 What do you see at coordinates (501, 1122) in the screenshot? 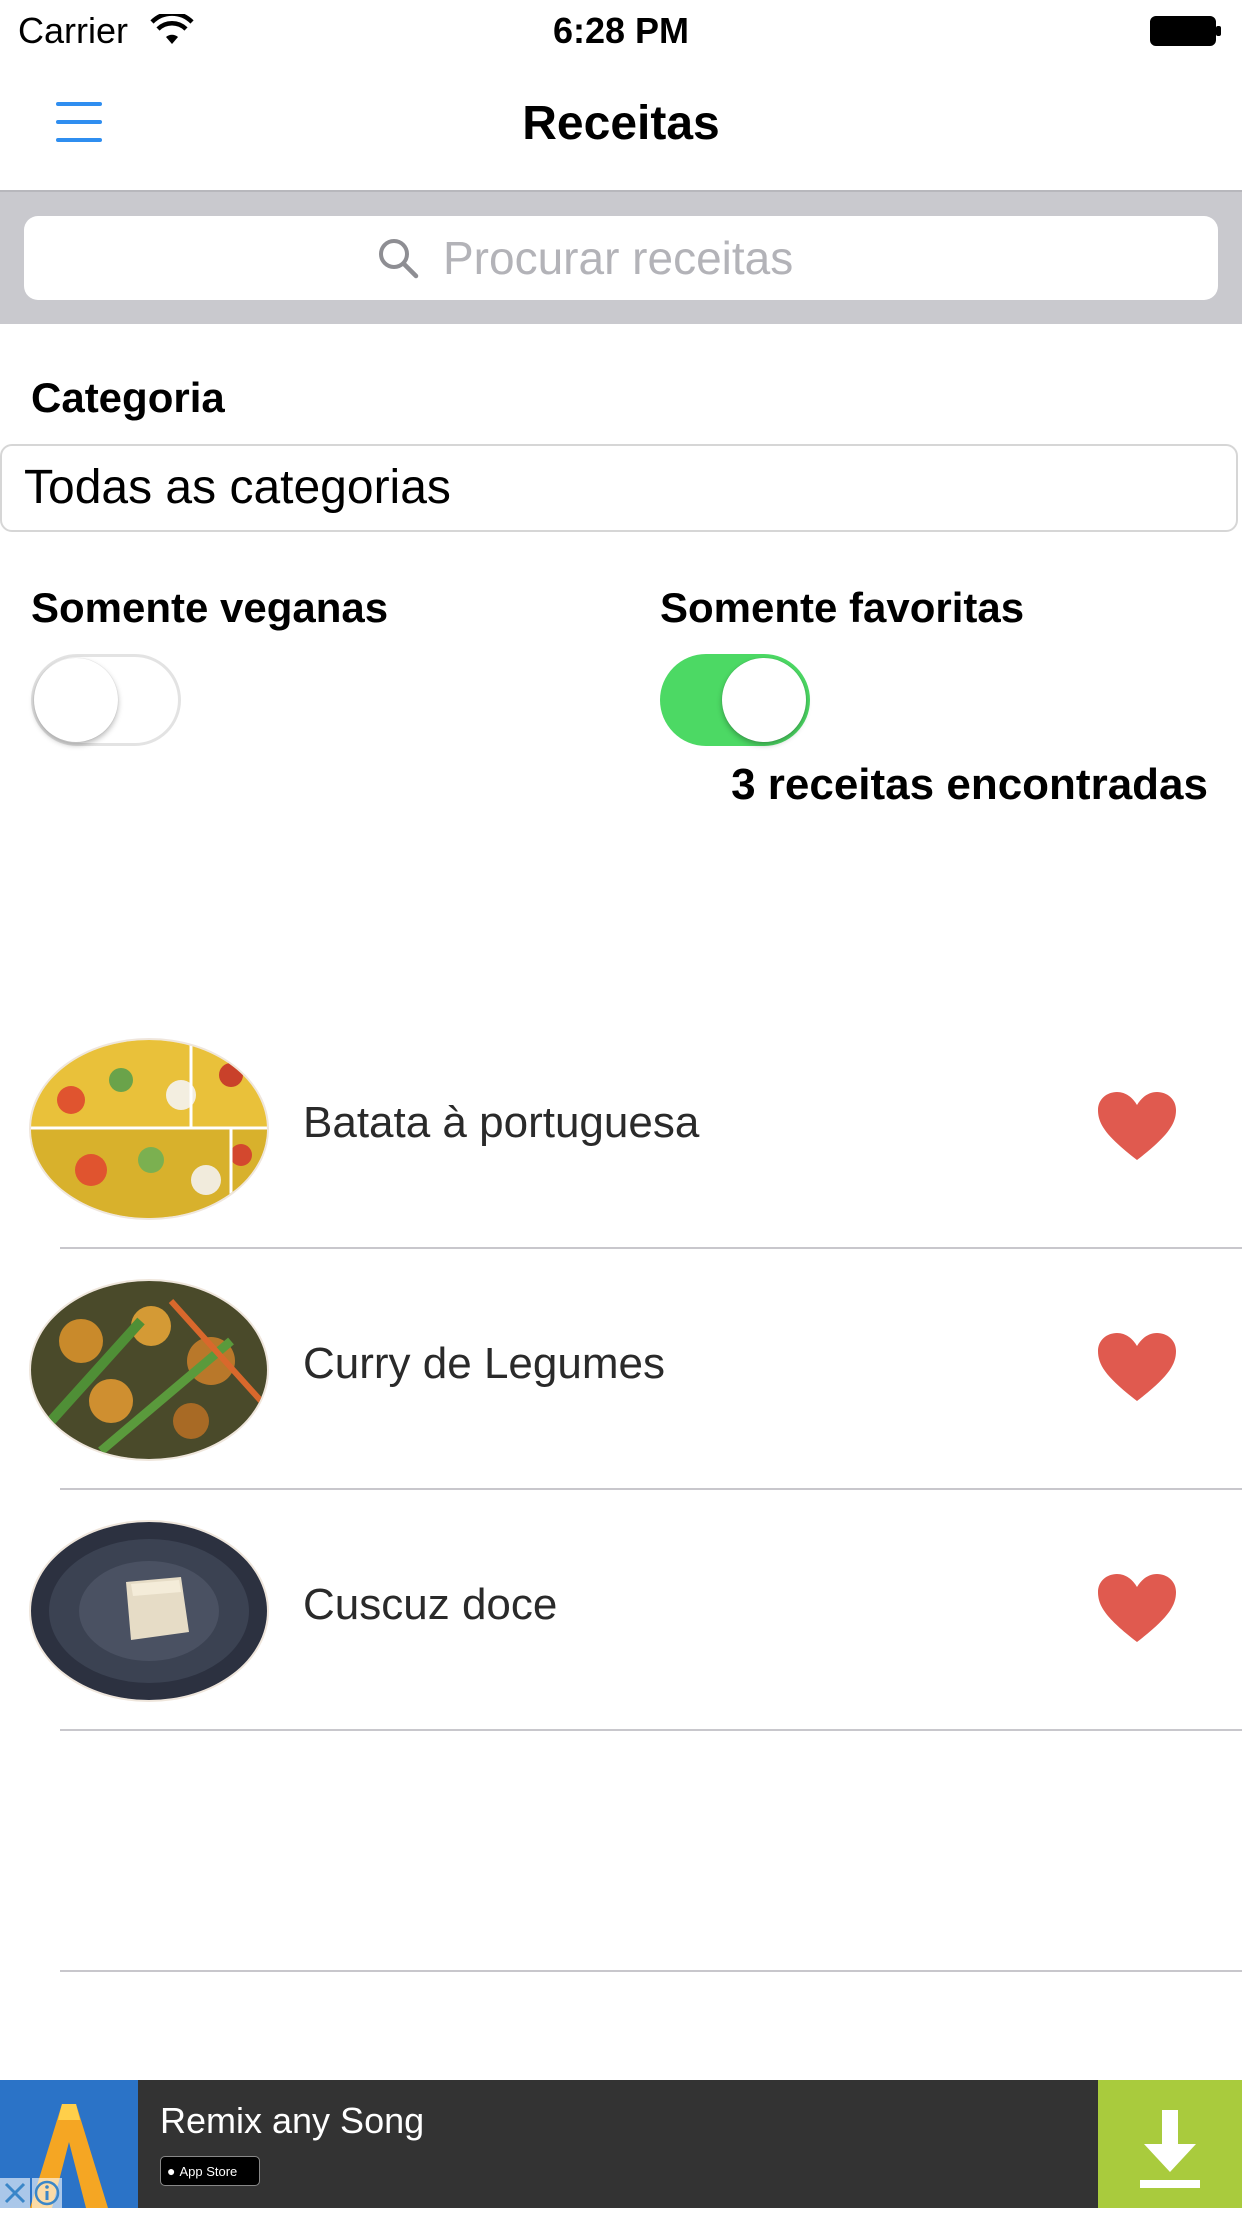
I see `recipe-name: Batata à portuguesa` at bounding box center [501, 1122].